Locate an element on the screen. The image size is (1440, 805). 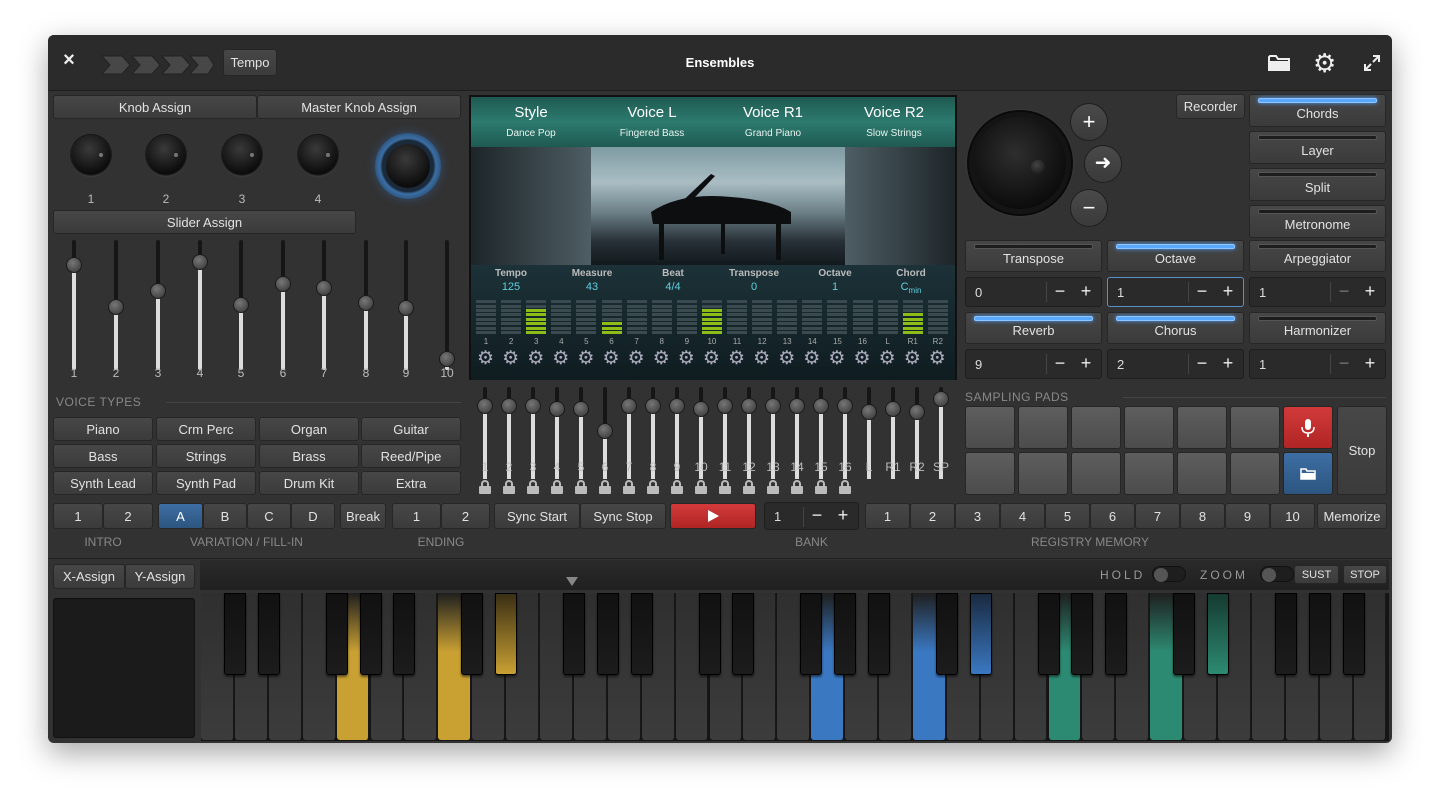
minus-icon: − is located at coordinates (1089, 208).